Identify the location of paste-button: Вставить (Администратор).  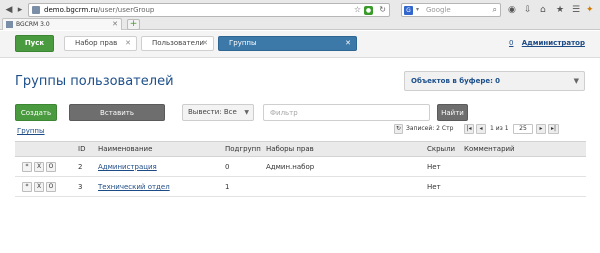
(117, 118).